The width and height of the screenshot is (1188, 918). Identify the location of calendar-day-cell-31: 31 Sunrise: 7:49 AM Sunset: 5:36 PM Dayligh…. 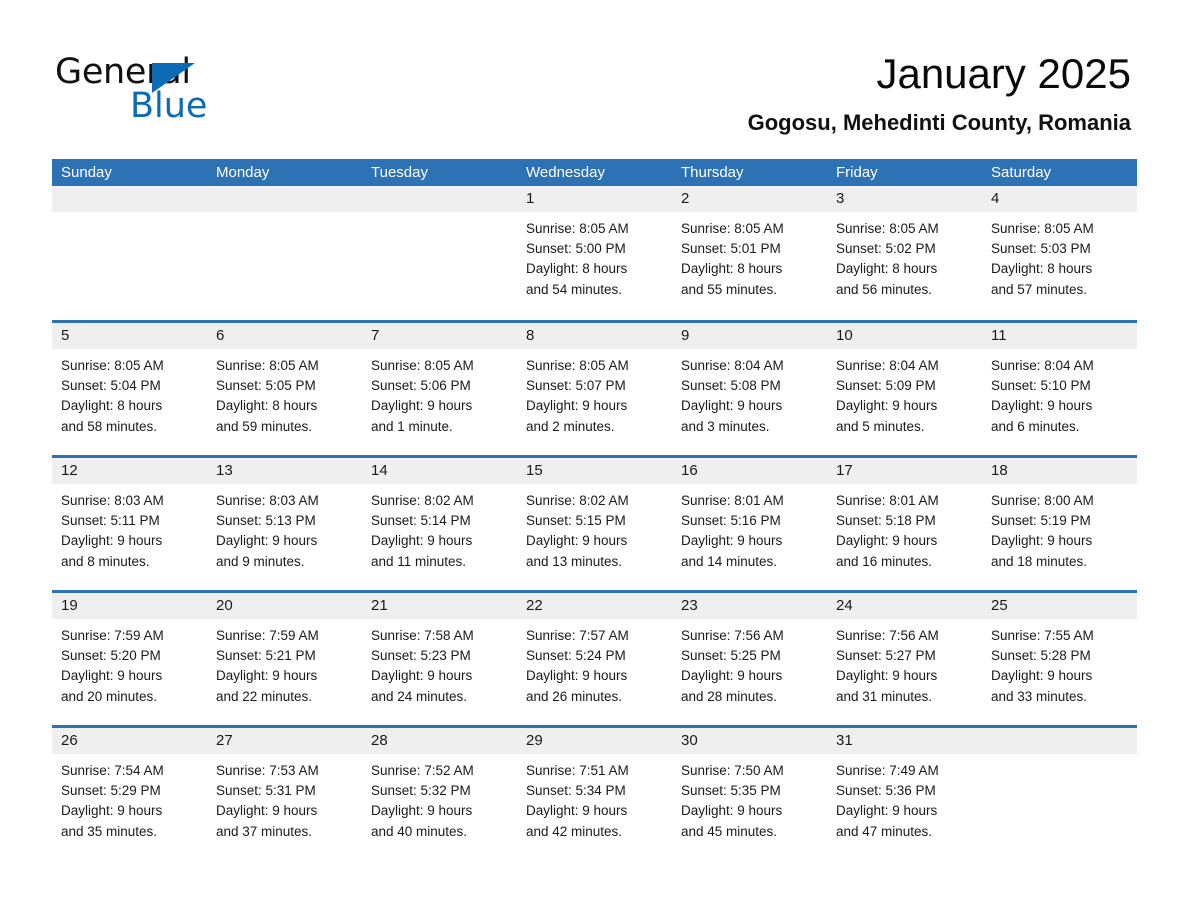
(904, 794).